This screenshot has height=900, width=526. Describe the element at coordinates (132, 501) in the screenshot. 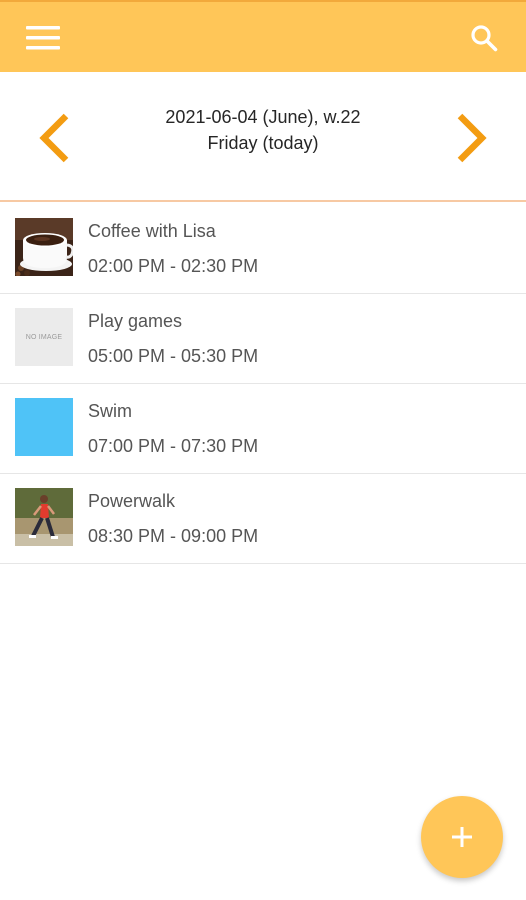

I see `event-title: Powerwalk` at that location.